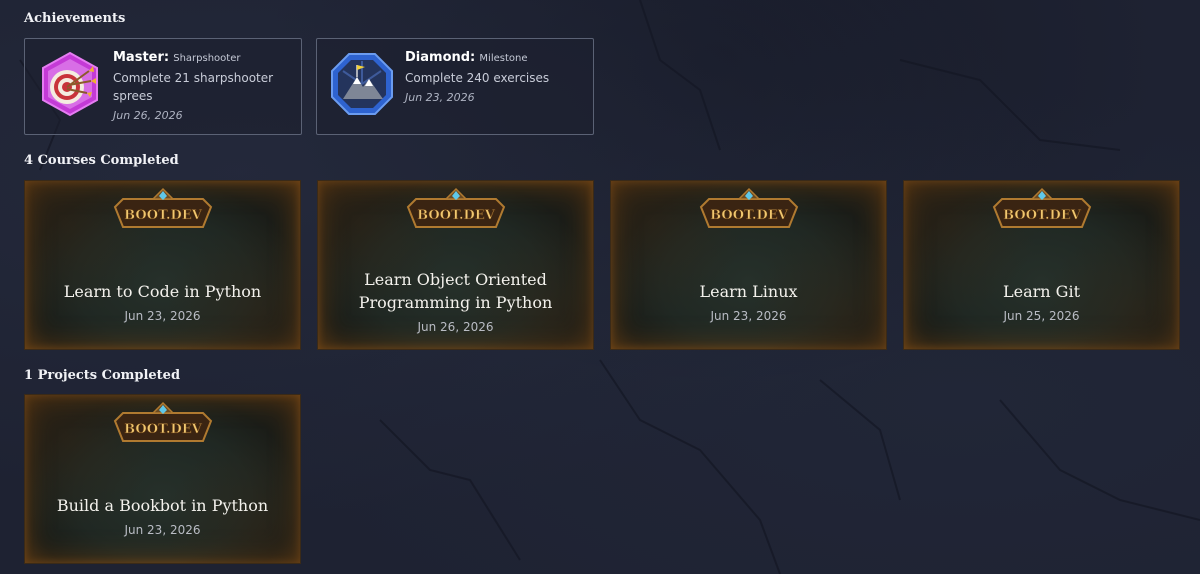 This screenshot has width=1200, height=574. Describe the element at coordinates (1041, 291) in the screenshot. I see `course-title: Learn Git` at that location.